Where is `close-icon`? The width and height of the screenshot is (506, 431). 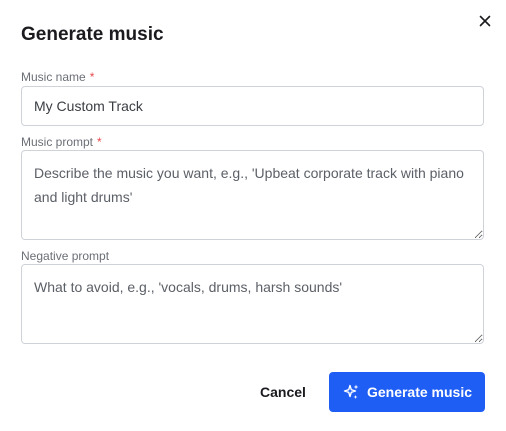 close-icon is located at coordinates (485, 21).